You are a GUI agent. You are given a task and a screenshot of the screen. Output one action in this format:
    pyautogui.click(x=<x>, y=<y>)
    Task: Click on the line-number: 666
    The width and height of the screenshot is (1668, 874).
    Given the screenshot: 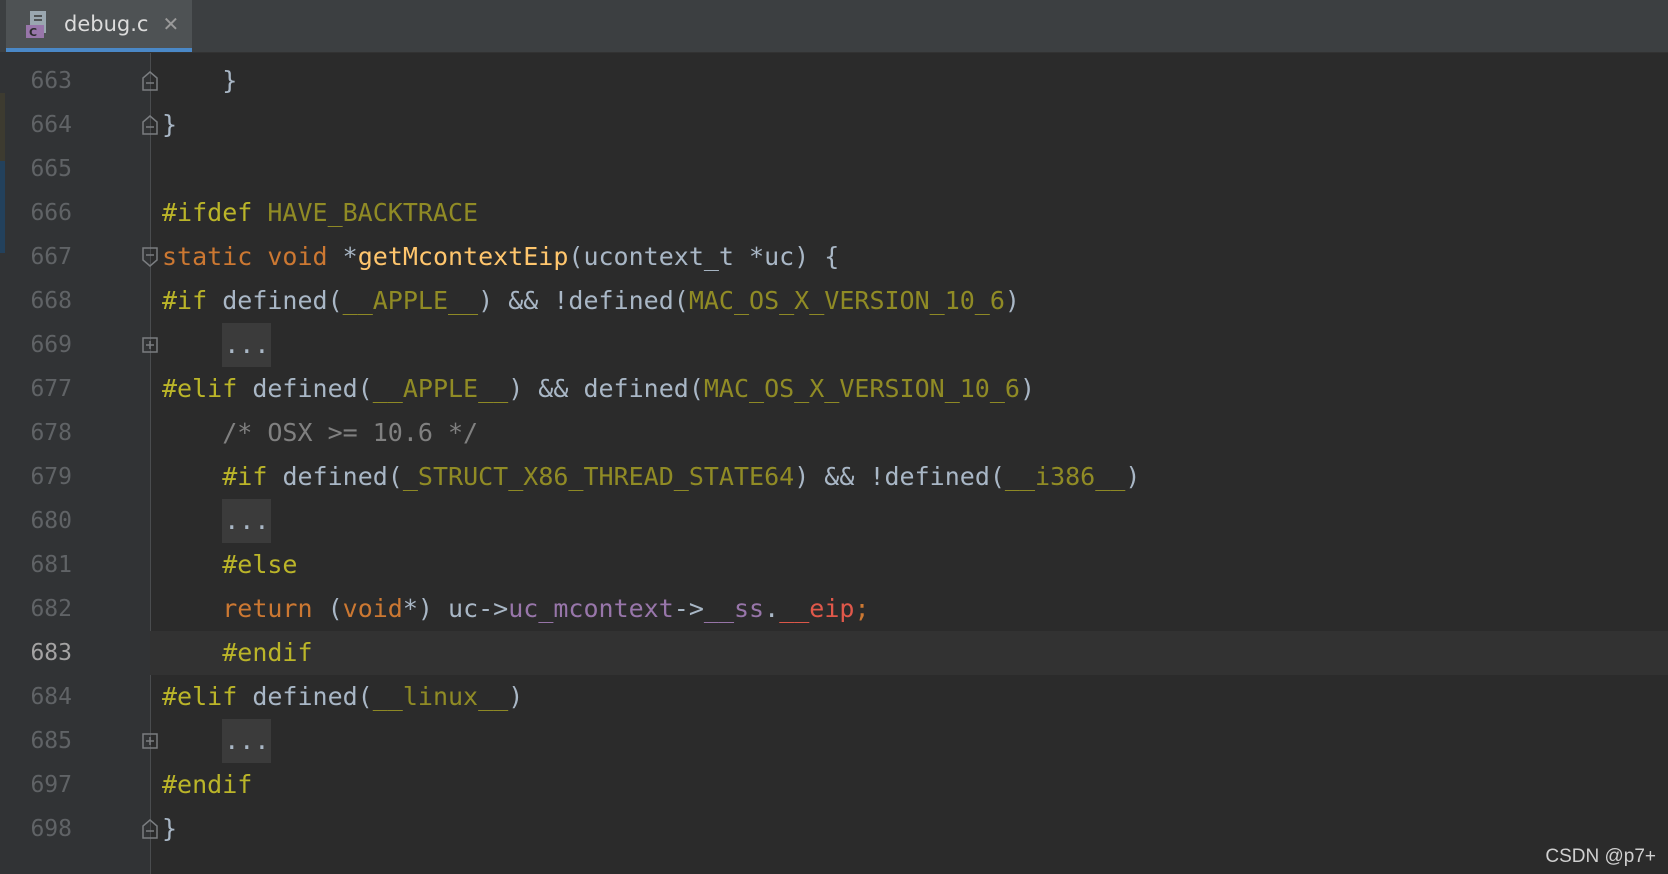 What is the action you would take?
    pyautogui.click(x=36, y=213)
    